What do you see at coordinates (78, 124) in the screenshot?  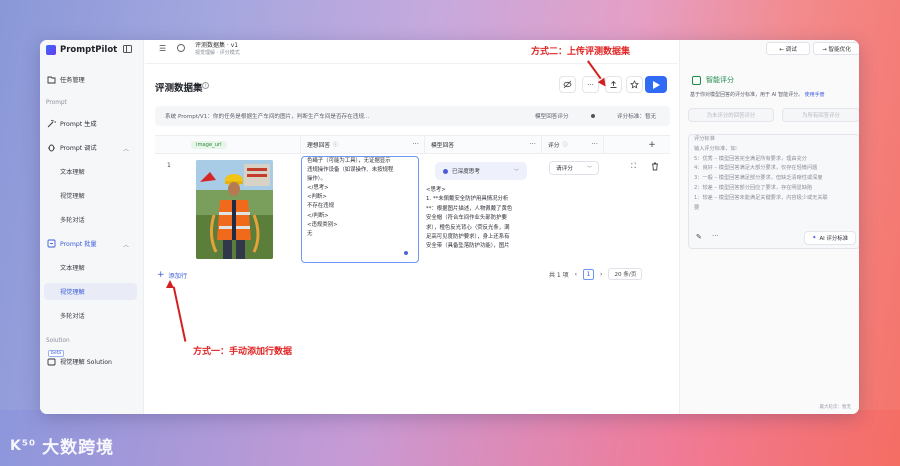 I see `sidebar-item-label: Prompt 生成` at bounding box center [78, 124].